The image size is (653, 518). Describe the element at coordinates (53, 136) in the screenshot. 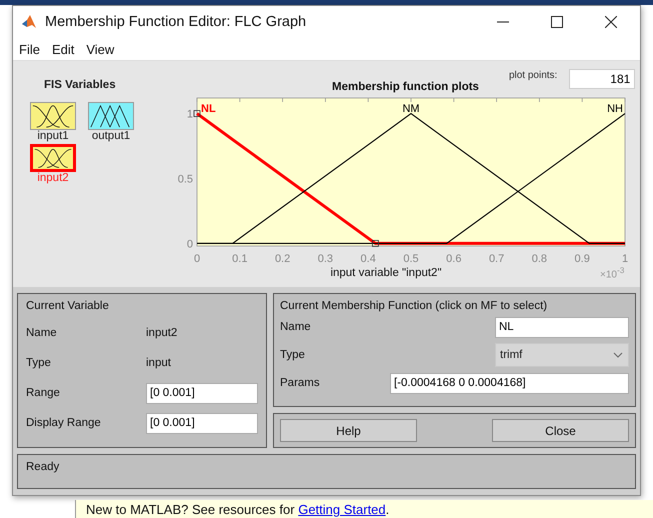

I see `variable-label: input1` at that location.